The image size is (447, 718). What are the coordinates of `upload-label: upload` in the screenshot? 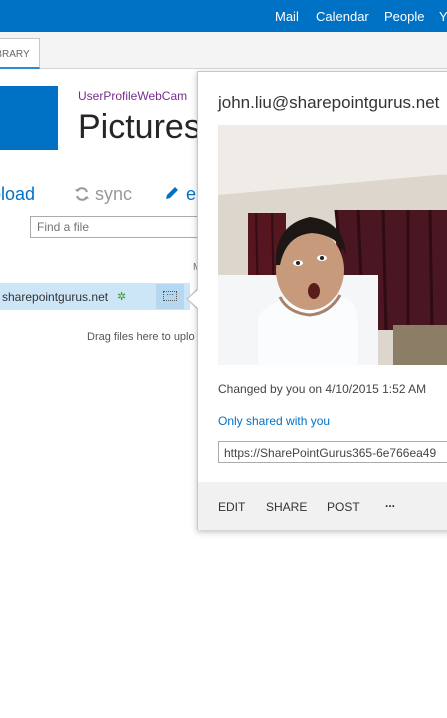 It's located at (18, 194).